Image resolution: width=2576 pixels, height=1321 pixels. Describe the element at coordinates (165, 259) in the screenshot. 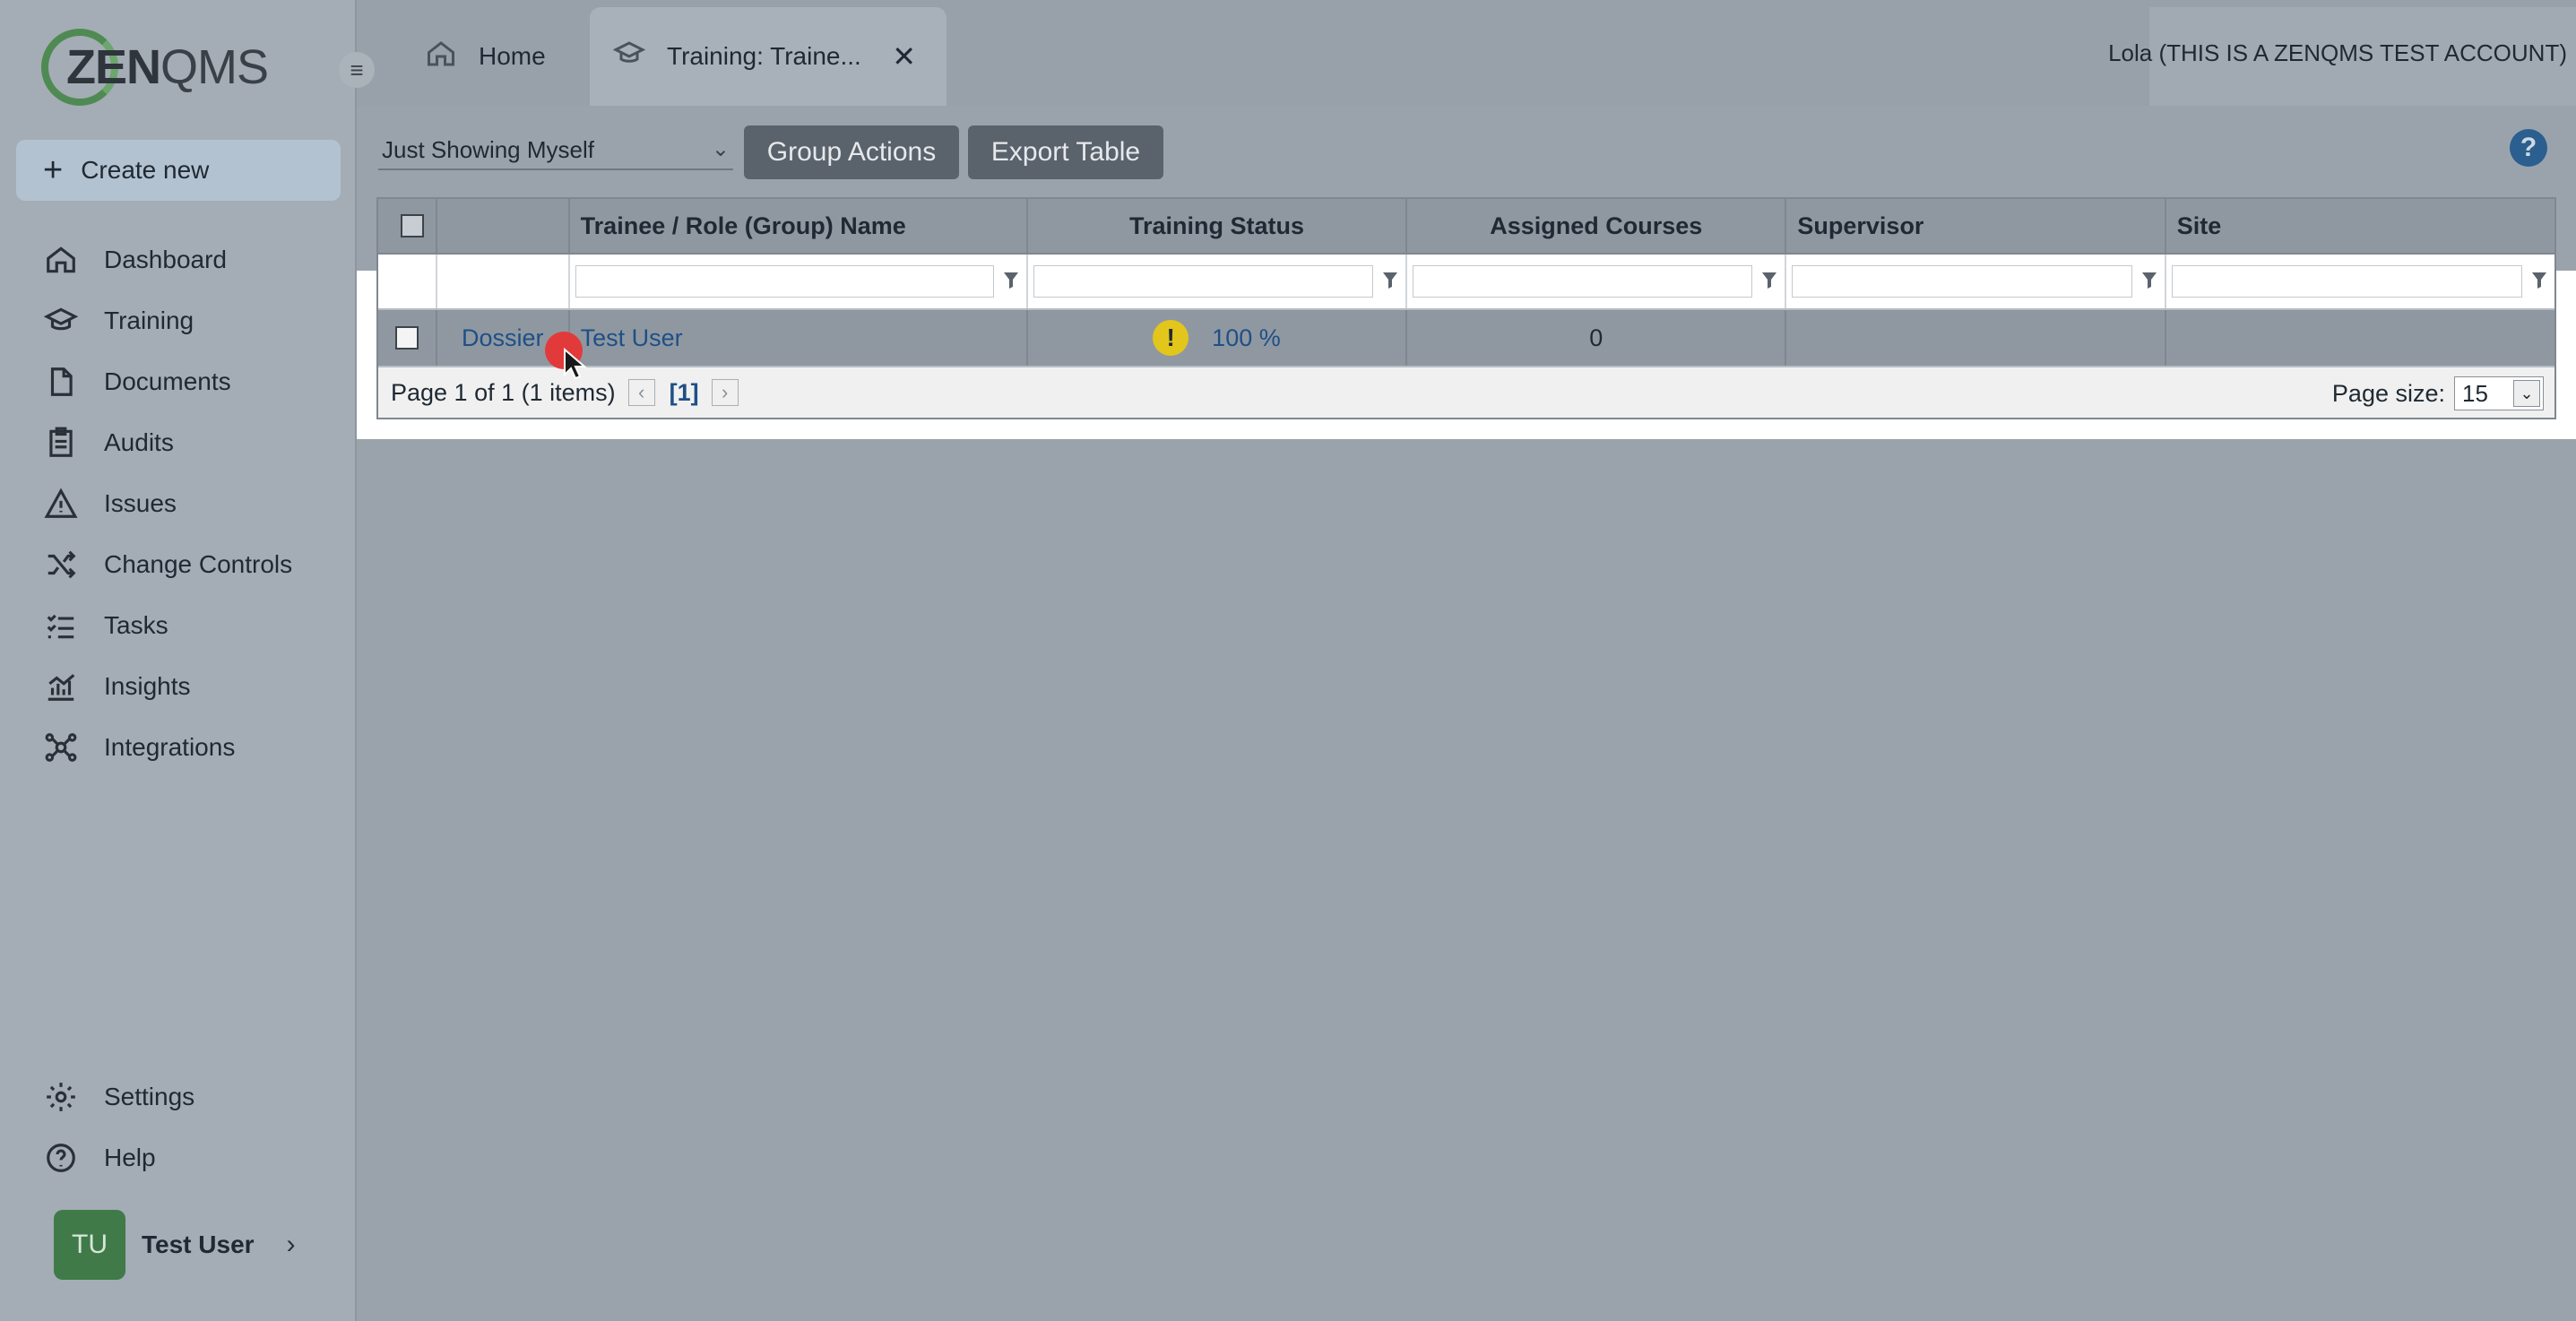

I see `sidebar-item-label: Dashboard` at that location.